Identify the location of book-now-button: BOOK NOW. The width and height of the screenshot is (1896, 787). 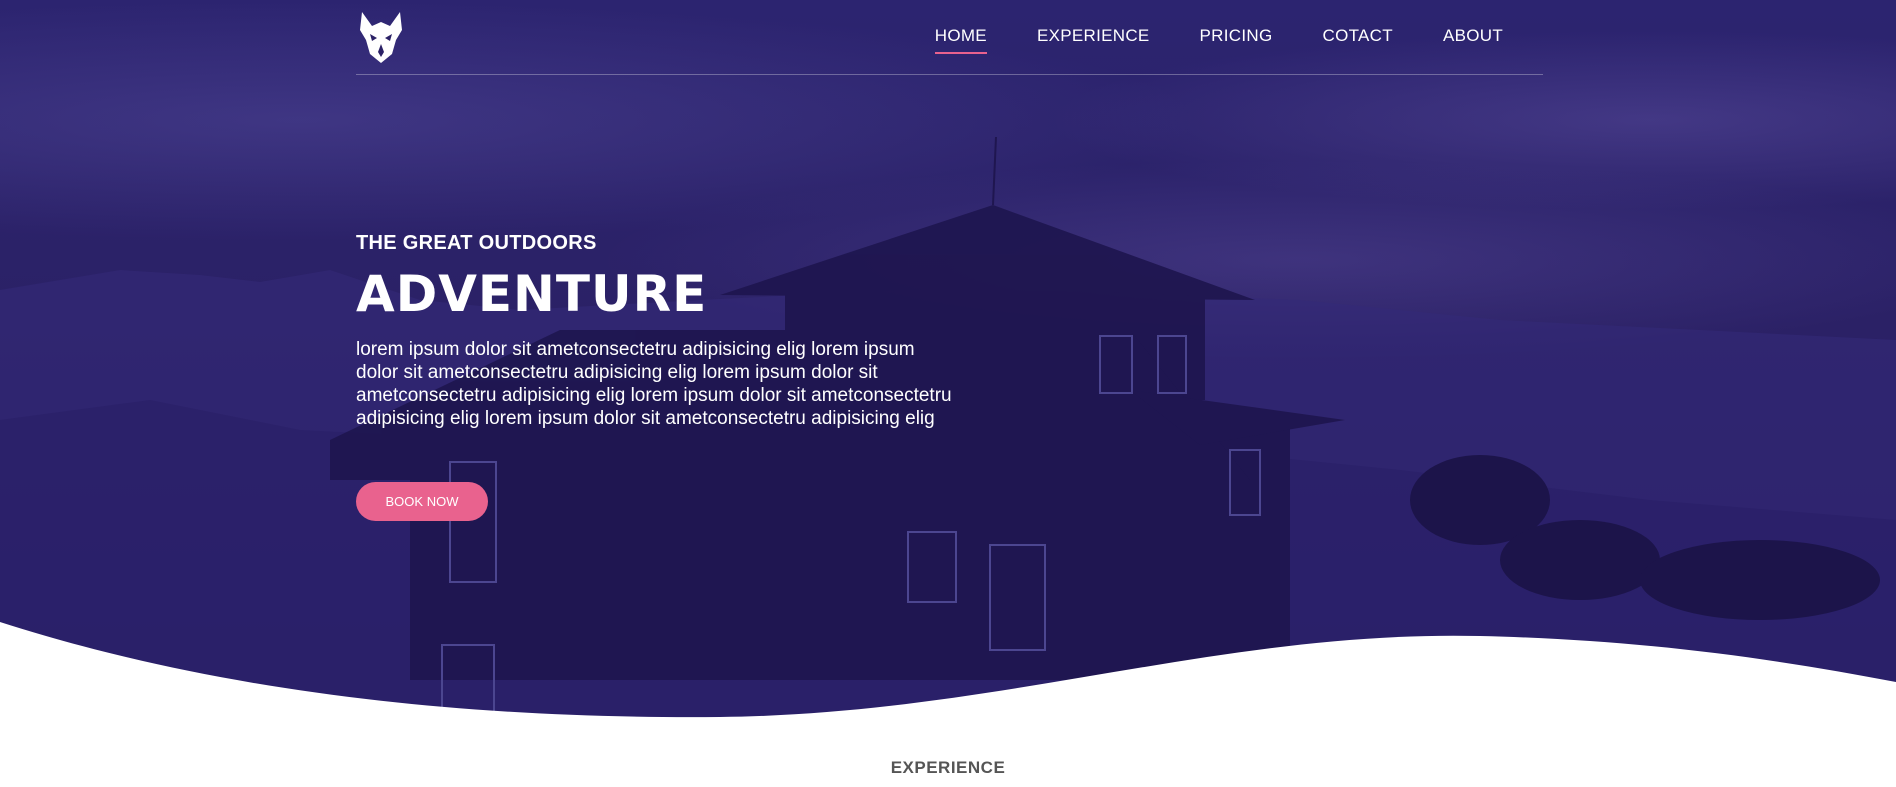
(422, 501).